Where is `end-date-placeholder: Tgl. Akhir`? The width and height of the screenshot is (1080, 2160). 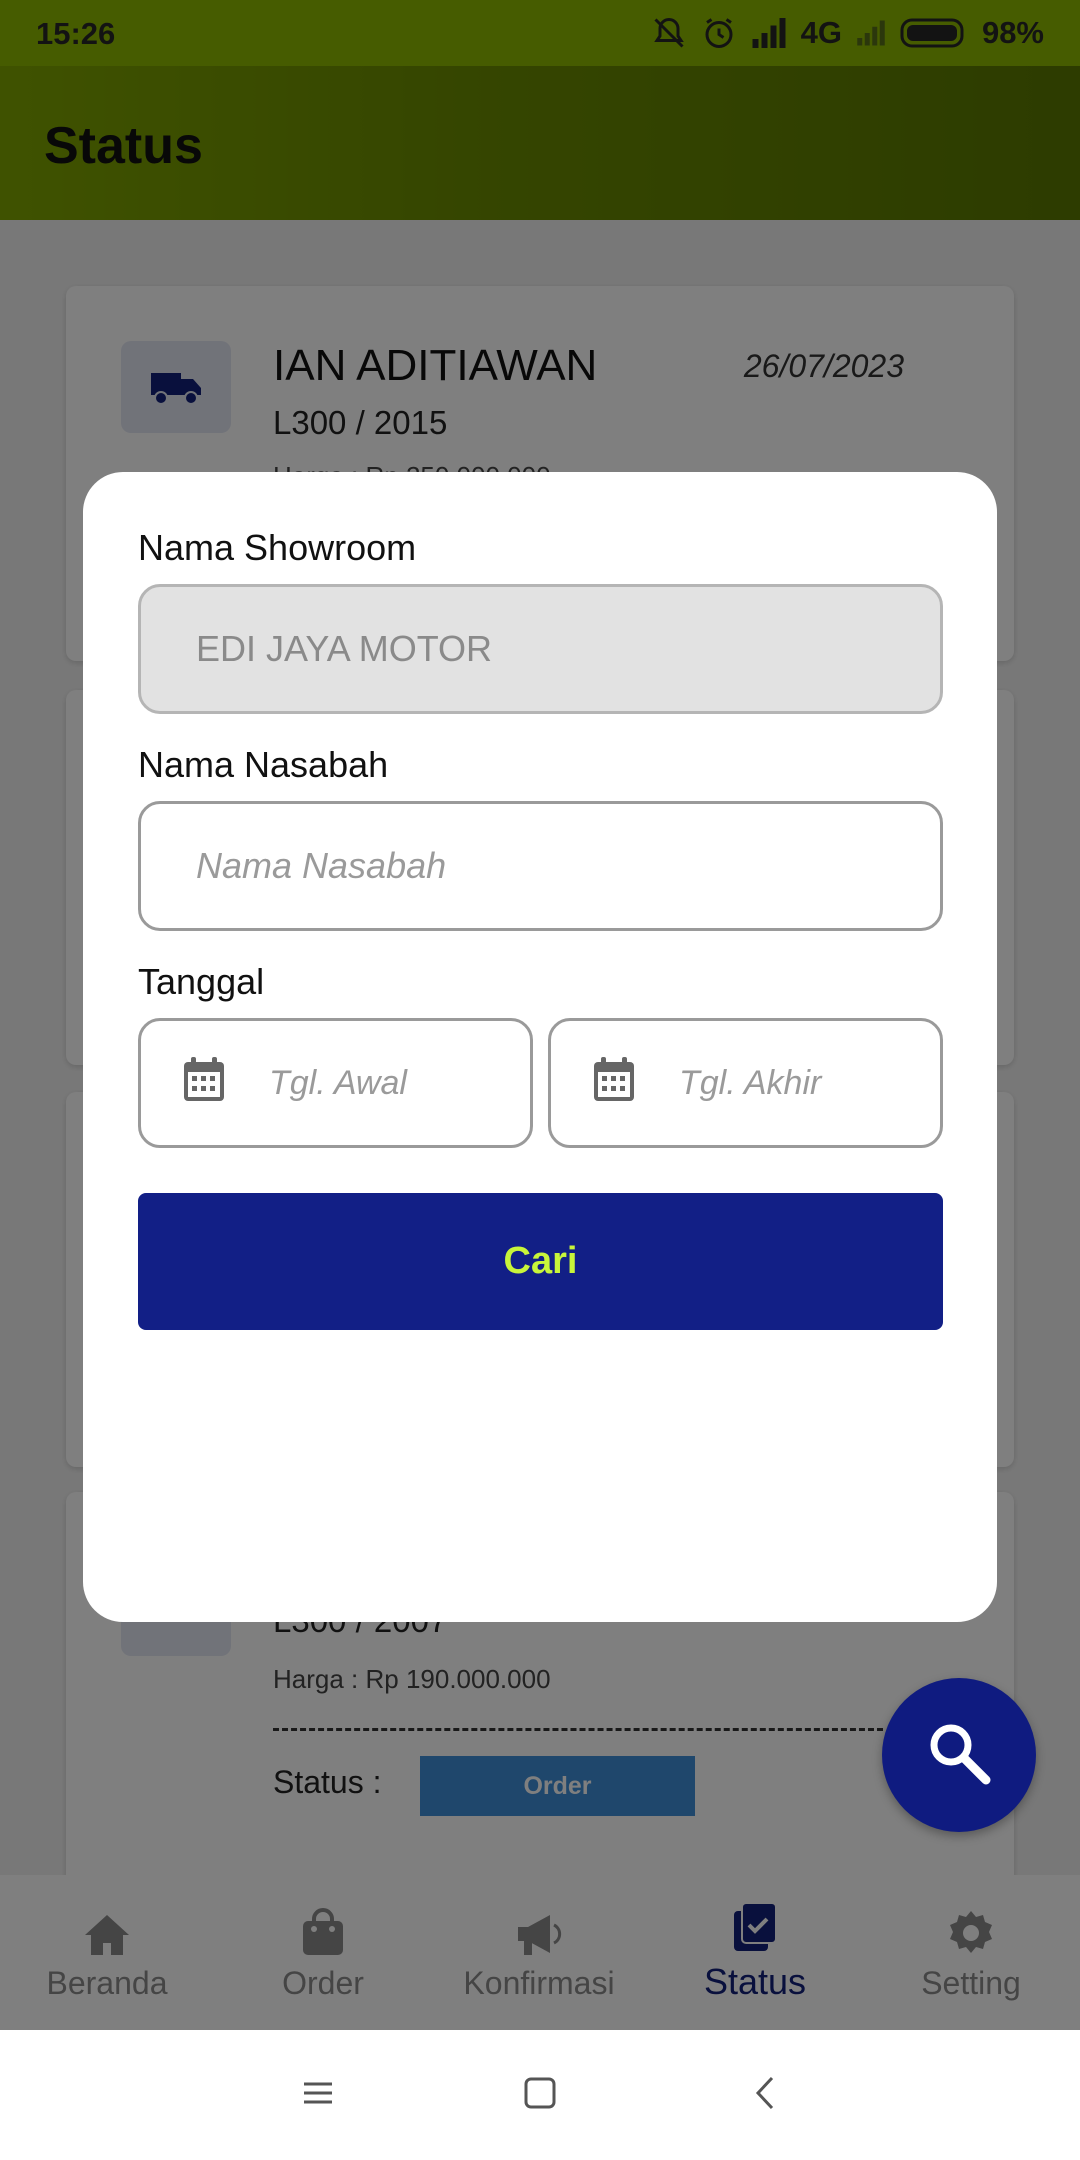 end-date-placeholder: Tgl. Akhir is located at coordinates (750, 1082).